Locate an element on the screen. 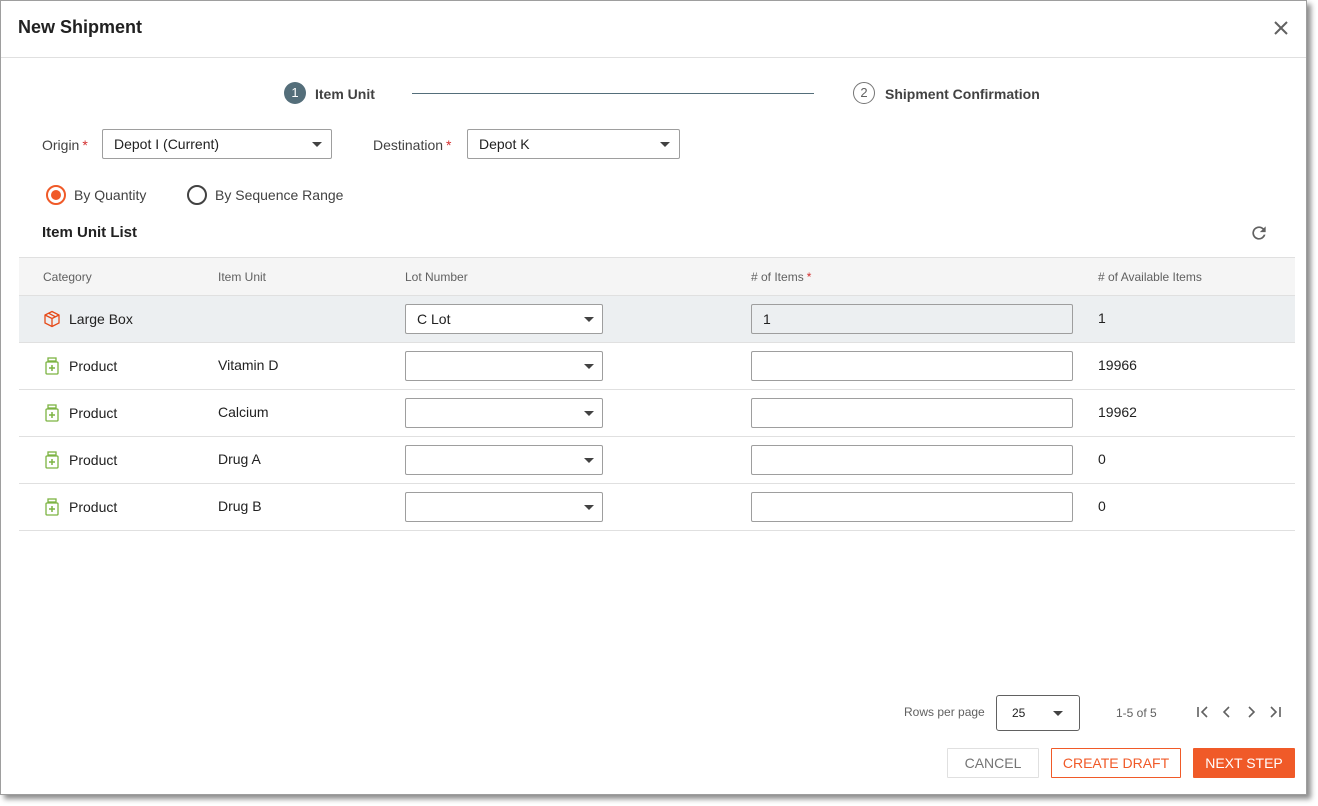 The height and width of the screenshot is (806, 1318). close-icon is located at coordinates (1281, 28).